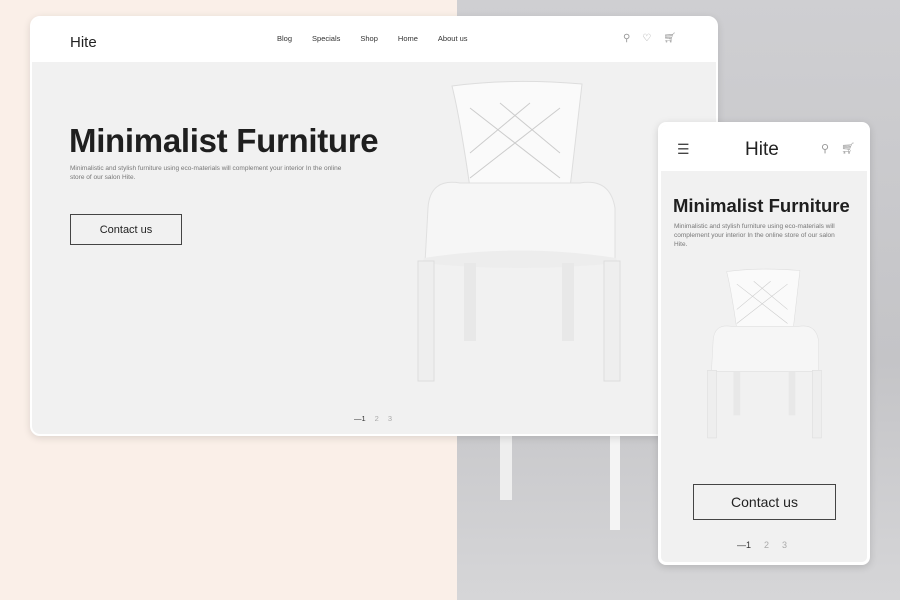 Image resolution: width=900 pixels, height=600 pixels. I want to click on desktop-logo: Hite, so click(83, 42).